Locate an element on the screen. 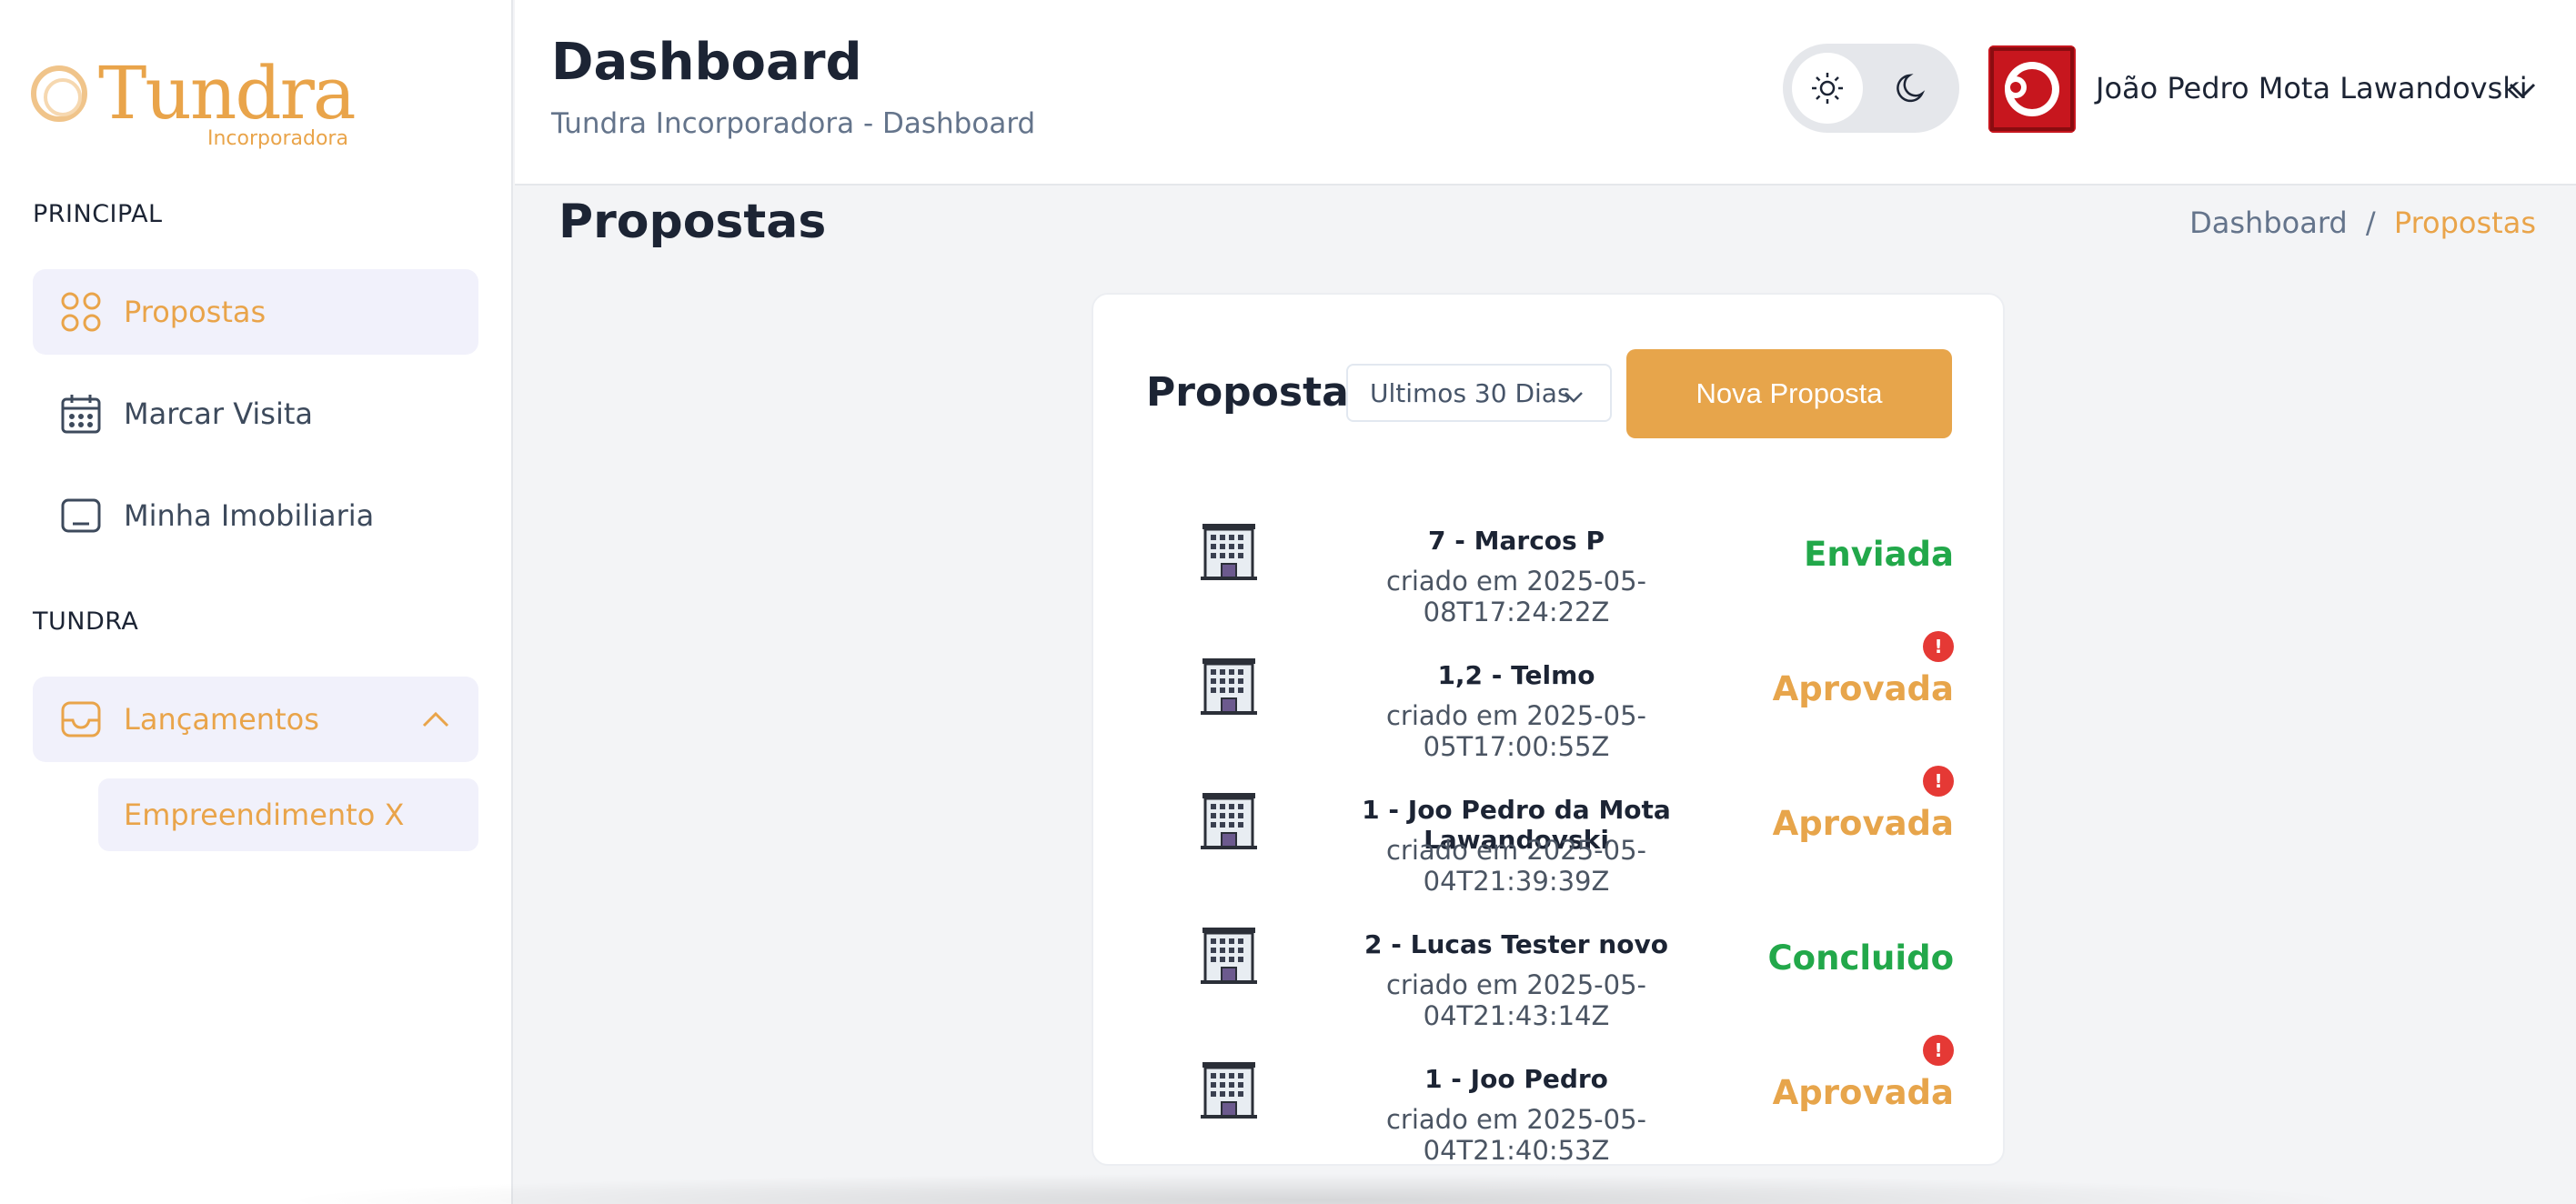 Image resolution: width=2576 pixels, height=1204 pixels. sidebar-item-minha-imobiliaria: Minha Imobiliaria is located at coordinates (255, 515).